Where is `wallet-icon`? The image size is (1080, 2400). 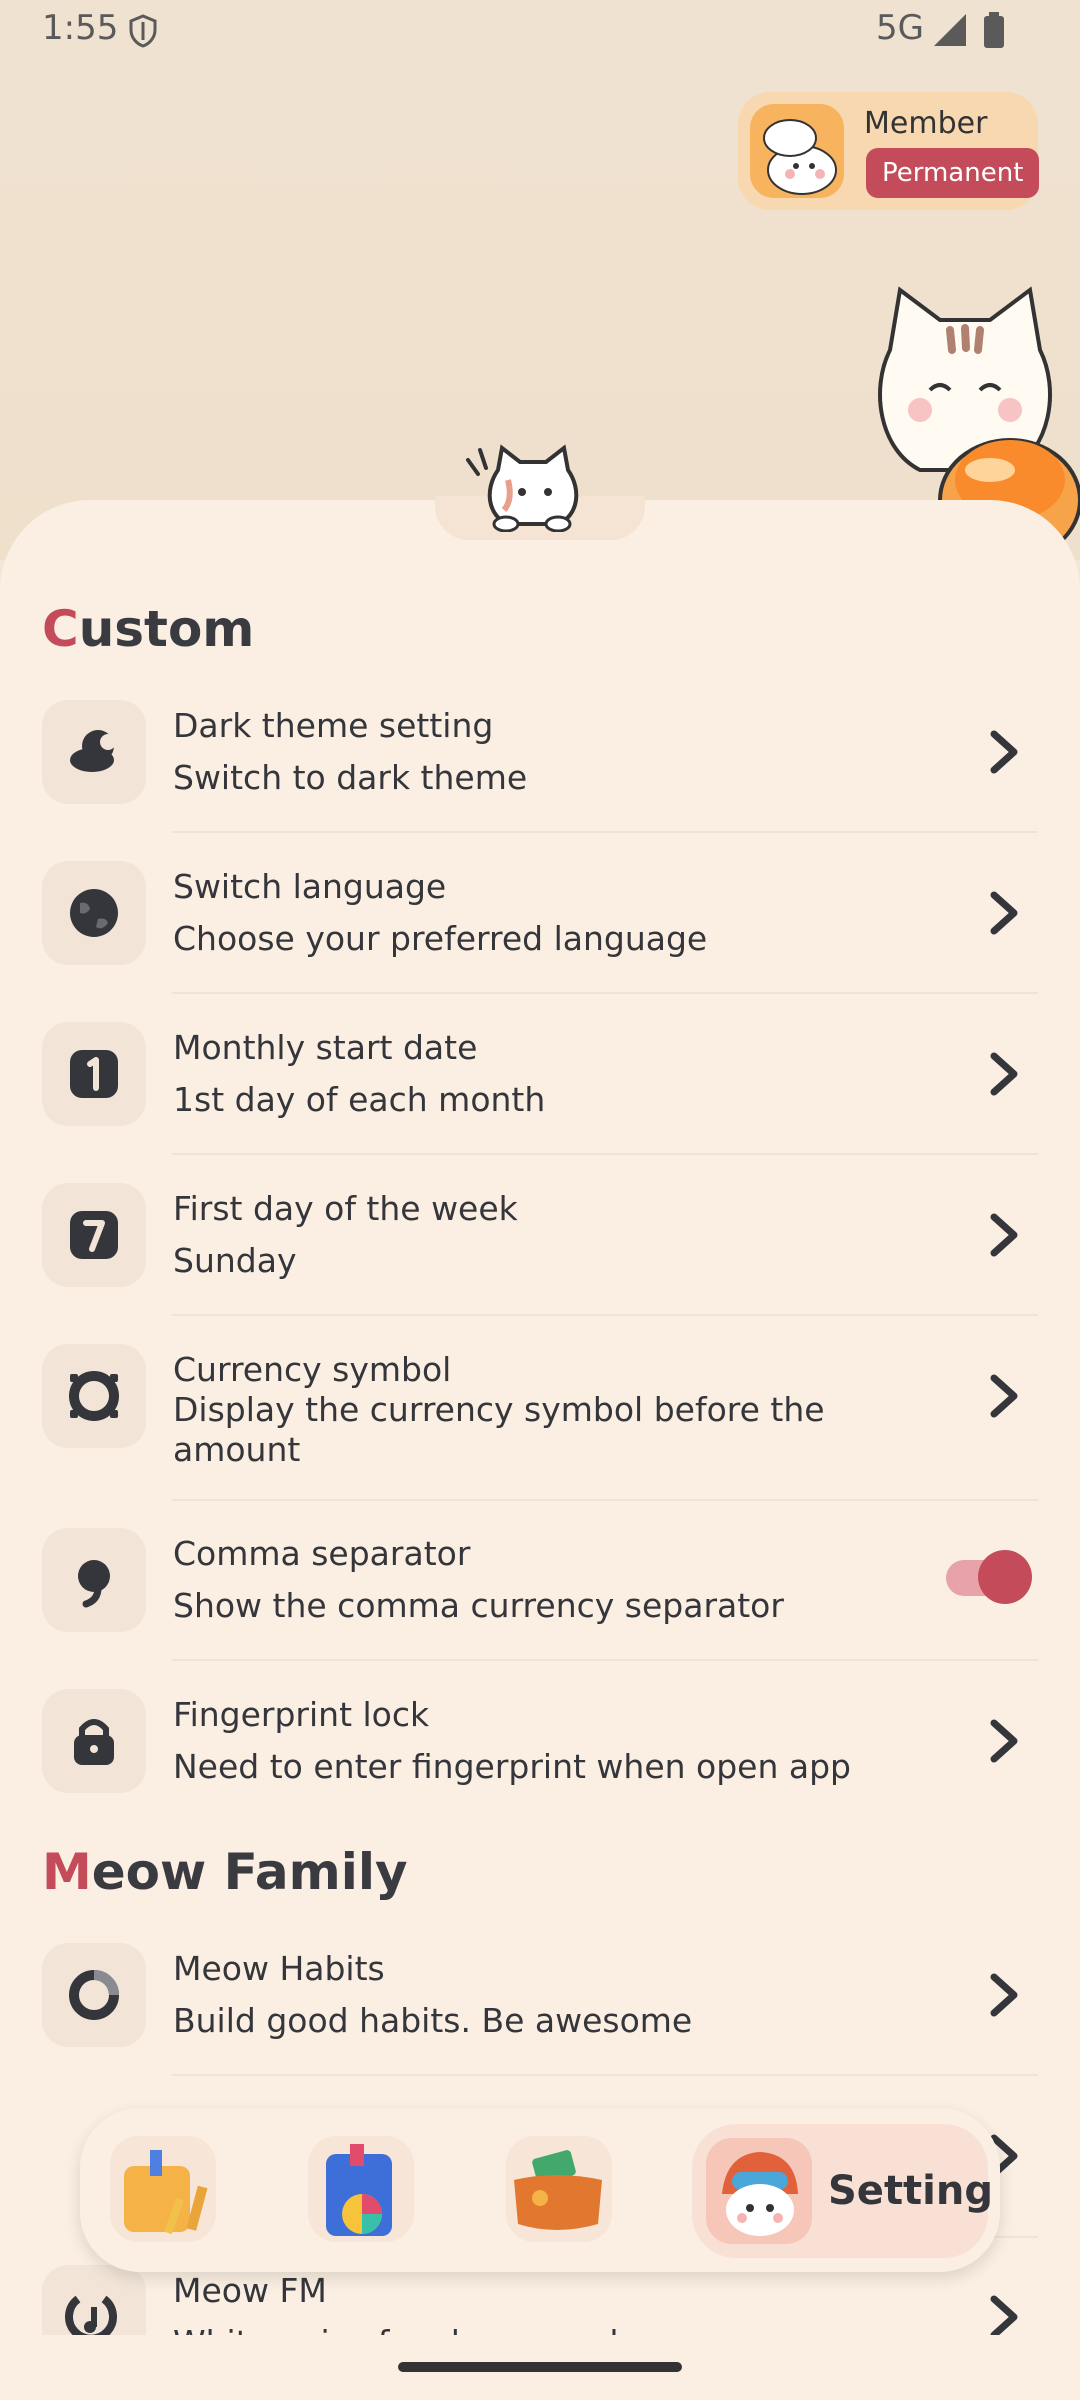 wallet-icon is located at coordinates (558, 2190).